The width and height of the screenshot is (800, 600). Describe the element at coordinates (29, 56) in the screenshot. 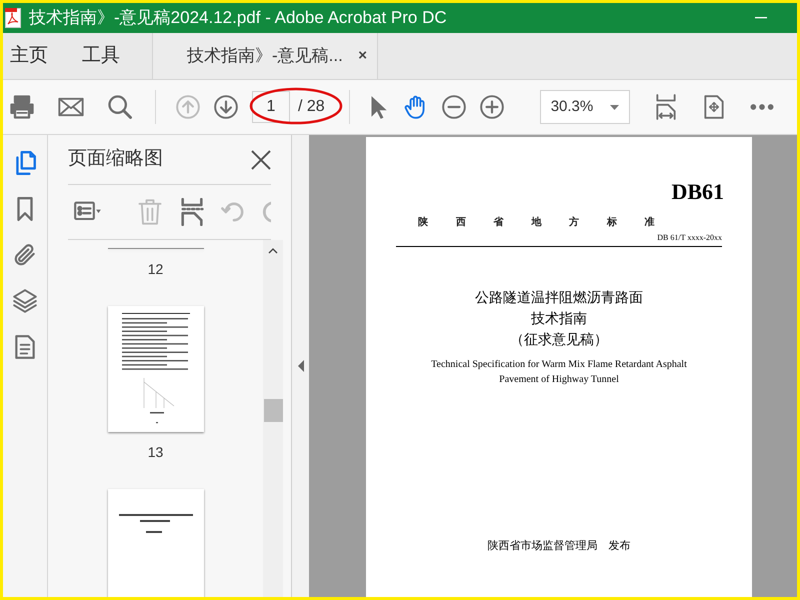

I see `nav-tab: 主页` at that location.